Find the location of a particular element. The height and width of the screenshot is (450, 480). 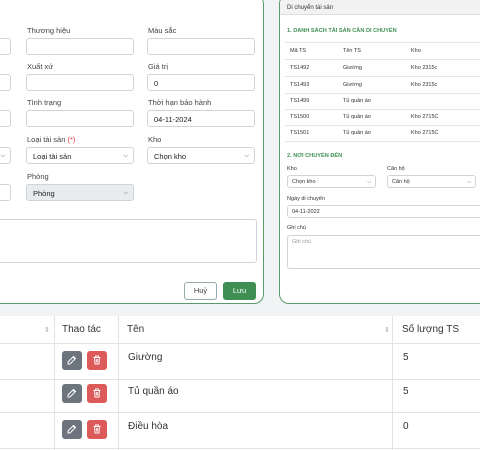

actions-column-header: Thao tác is located at coordinates (81, 329).